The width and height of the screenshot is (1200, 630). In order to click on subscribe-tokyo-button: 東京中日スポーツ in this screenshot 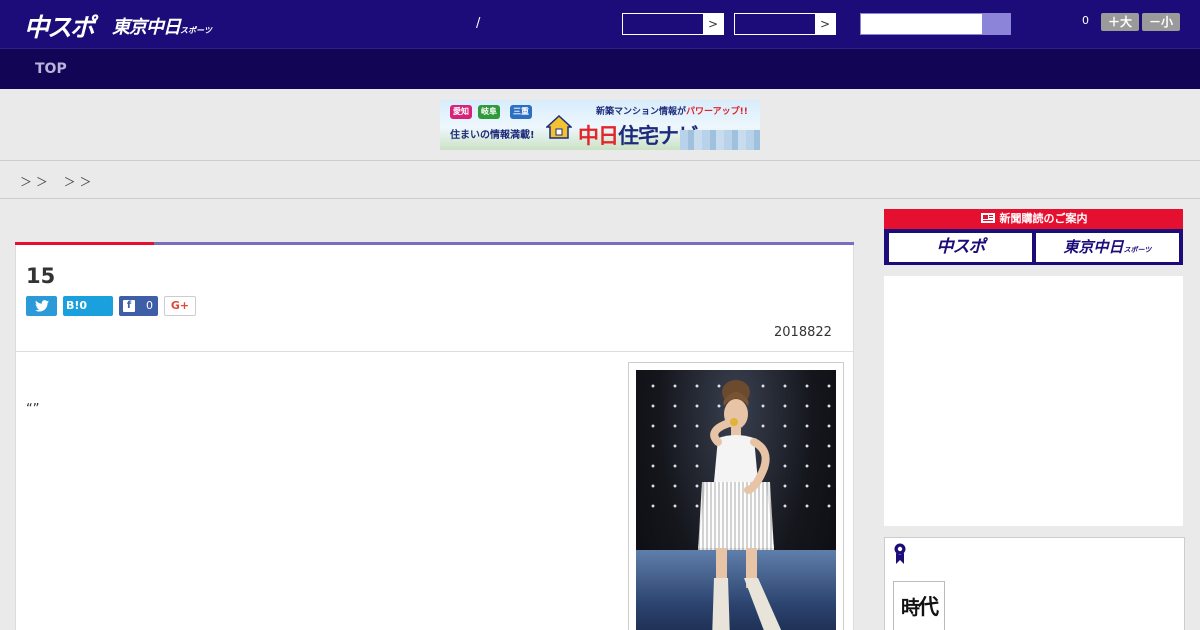, I will do `click(1107, 247)`.